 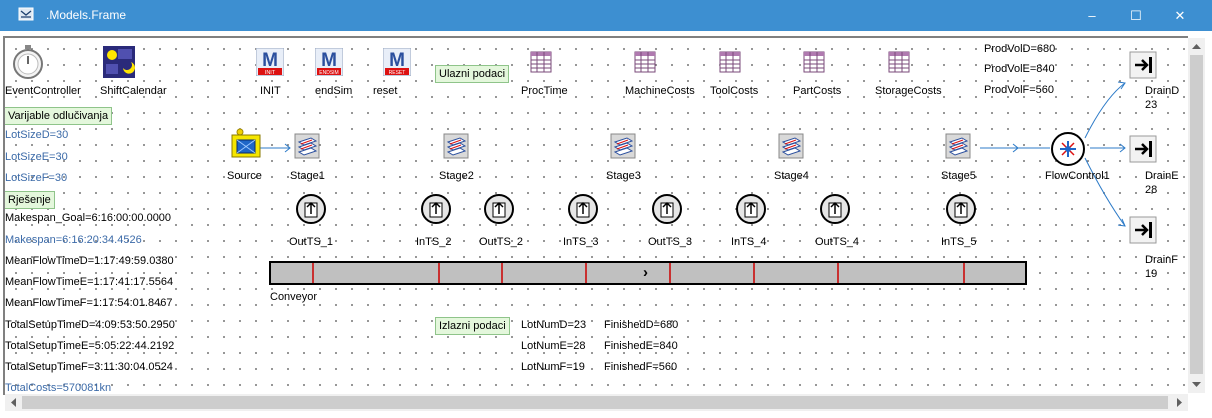 I want to click on endsim-label: endSim, so click(x=334, y=91).